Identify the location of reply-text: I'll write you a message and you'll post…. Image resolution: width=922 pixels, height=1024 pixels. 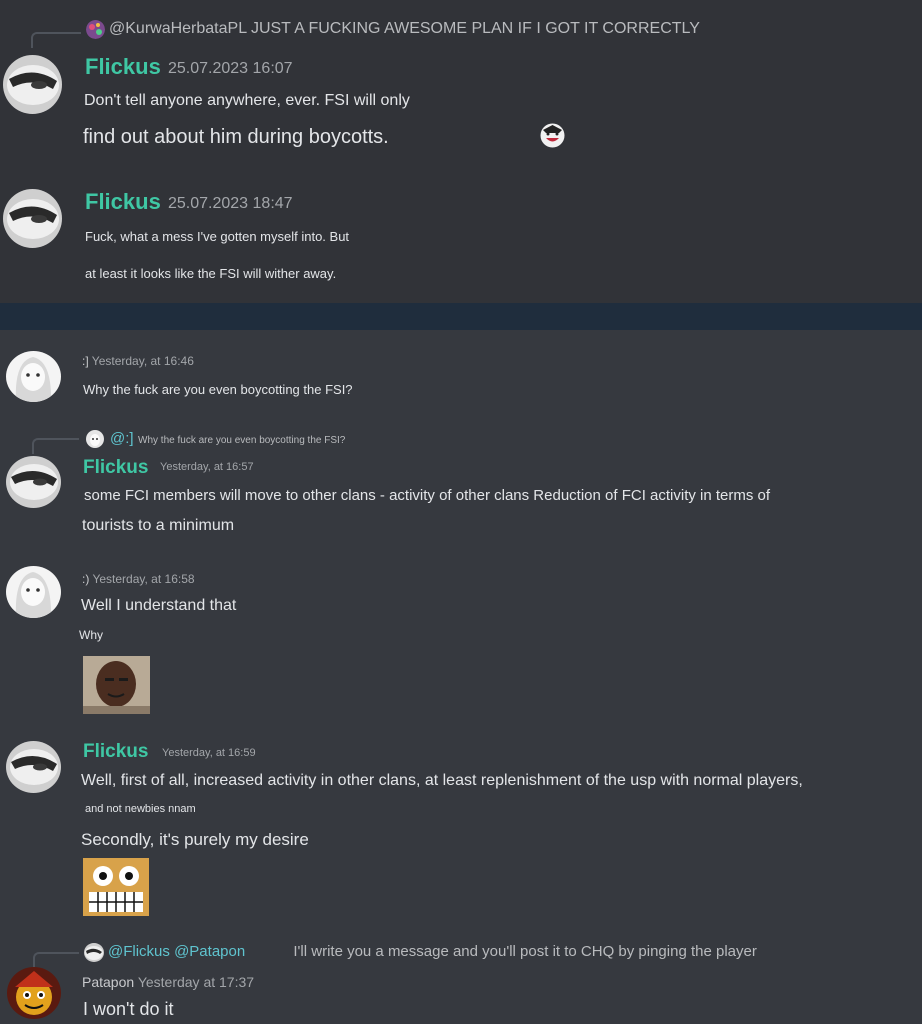
(525, 951).